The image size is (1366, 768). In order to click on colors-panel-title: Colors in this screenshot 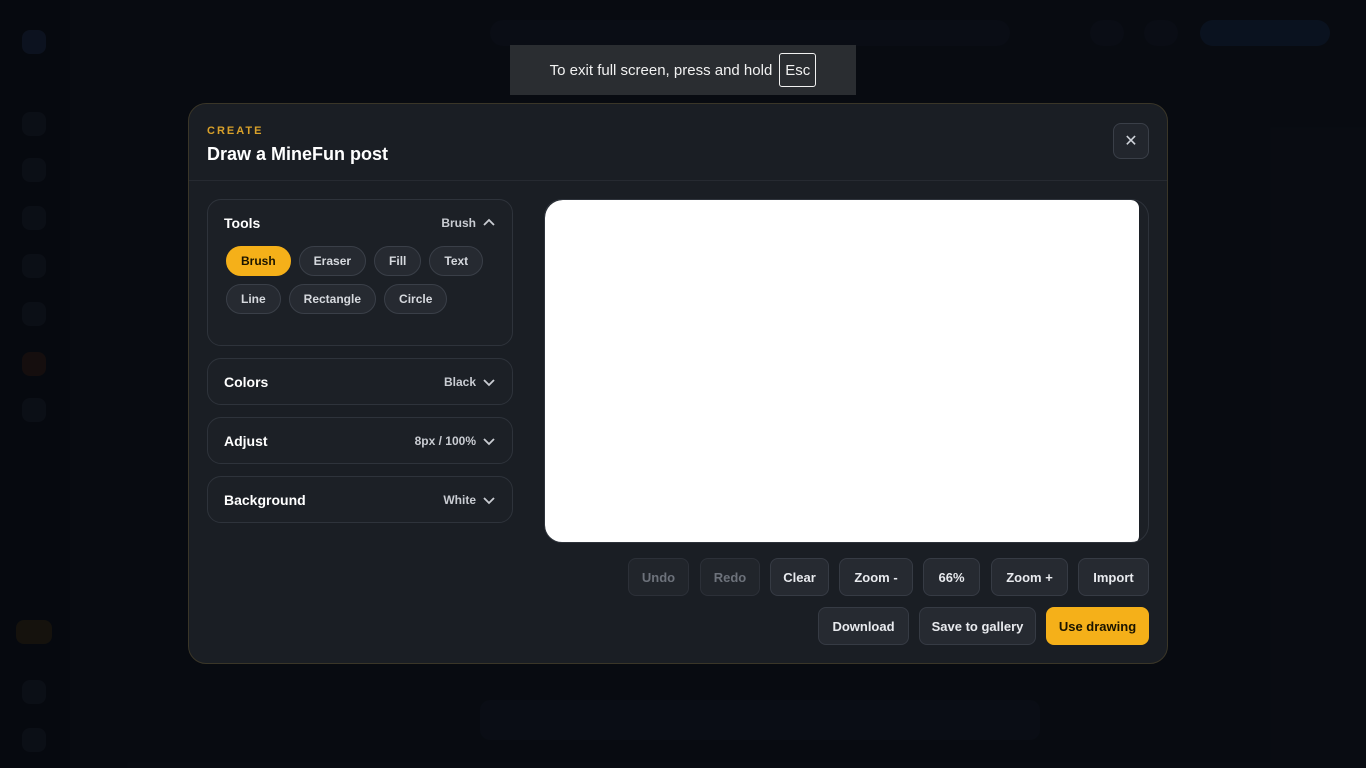, I will do `click(246, 382)`.